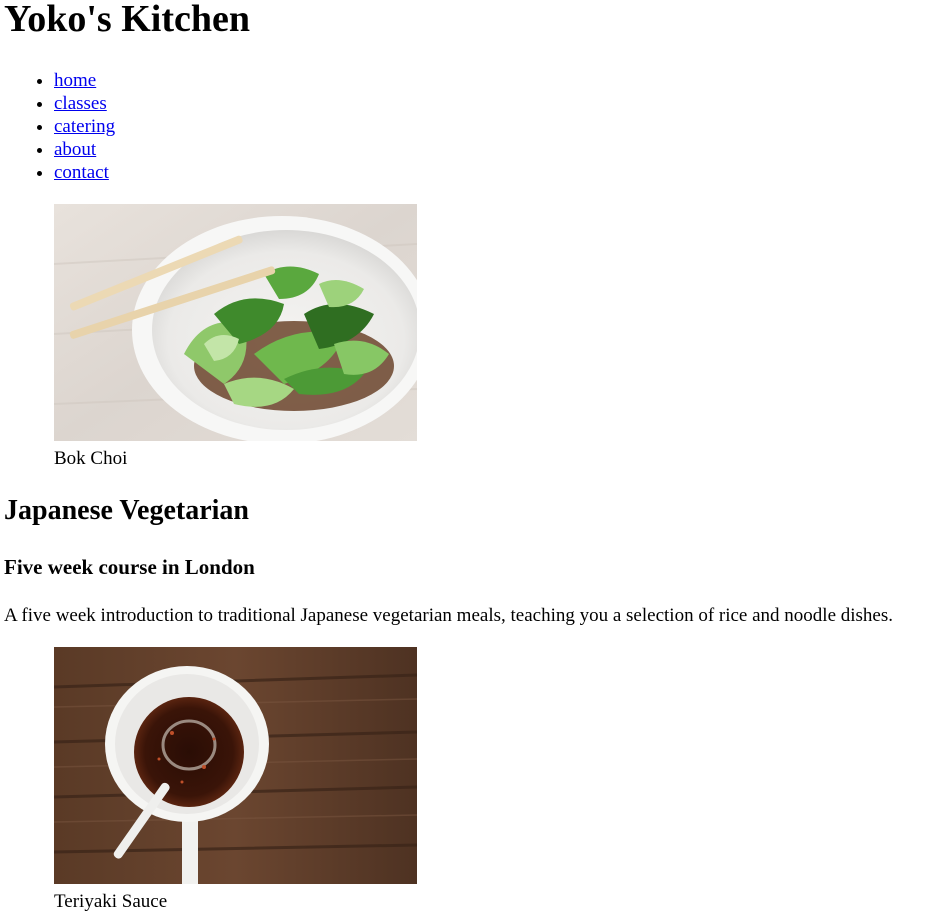  I want to click on main-nav: home classes catering about contact, so click(59, 126).